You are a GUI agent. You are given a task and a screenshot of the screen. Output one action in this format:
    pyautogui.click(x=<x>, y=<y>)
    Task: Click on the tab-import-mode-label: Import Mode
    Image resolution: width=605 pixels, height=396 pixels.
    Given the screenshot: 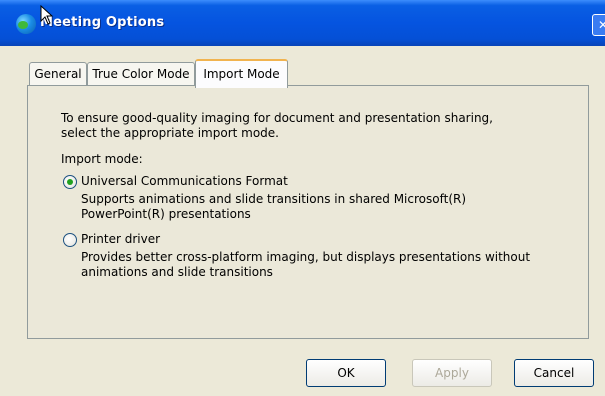 What is the action you would take?
    pyautogui.click(x=241, y=74)
    